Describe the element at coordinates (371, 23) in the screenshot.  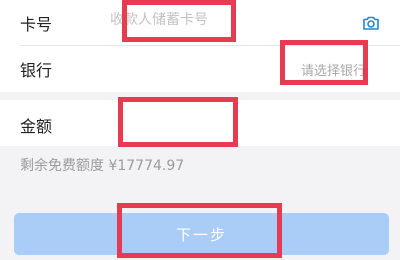
I see `camera-icon` at that location.